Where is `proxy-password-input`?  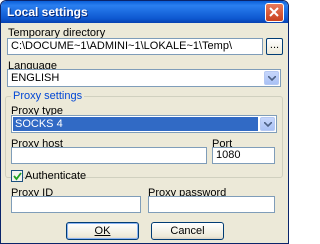 proxy-password-input is located at coordinates (211, 204).